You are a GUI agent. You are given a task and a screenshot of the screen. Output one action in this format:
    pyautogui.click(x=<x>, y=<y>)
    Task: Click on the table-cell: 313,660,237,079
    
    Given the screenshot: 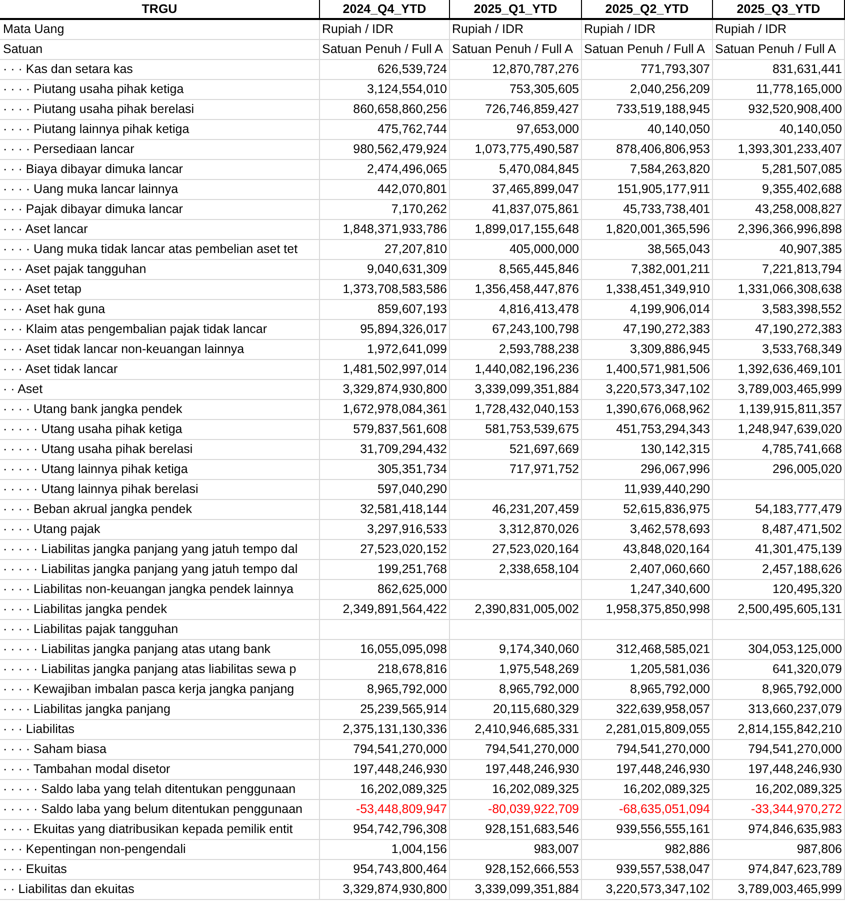 What is the action you would take?
    pyautogui.click(x=779, y=710)
    